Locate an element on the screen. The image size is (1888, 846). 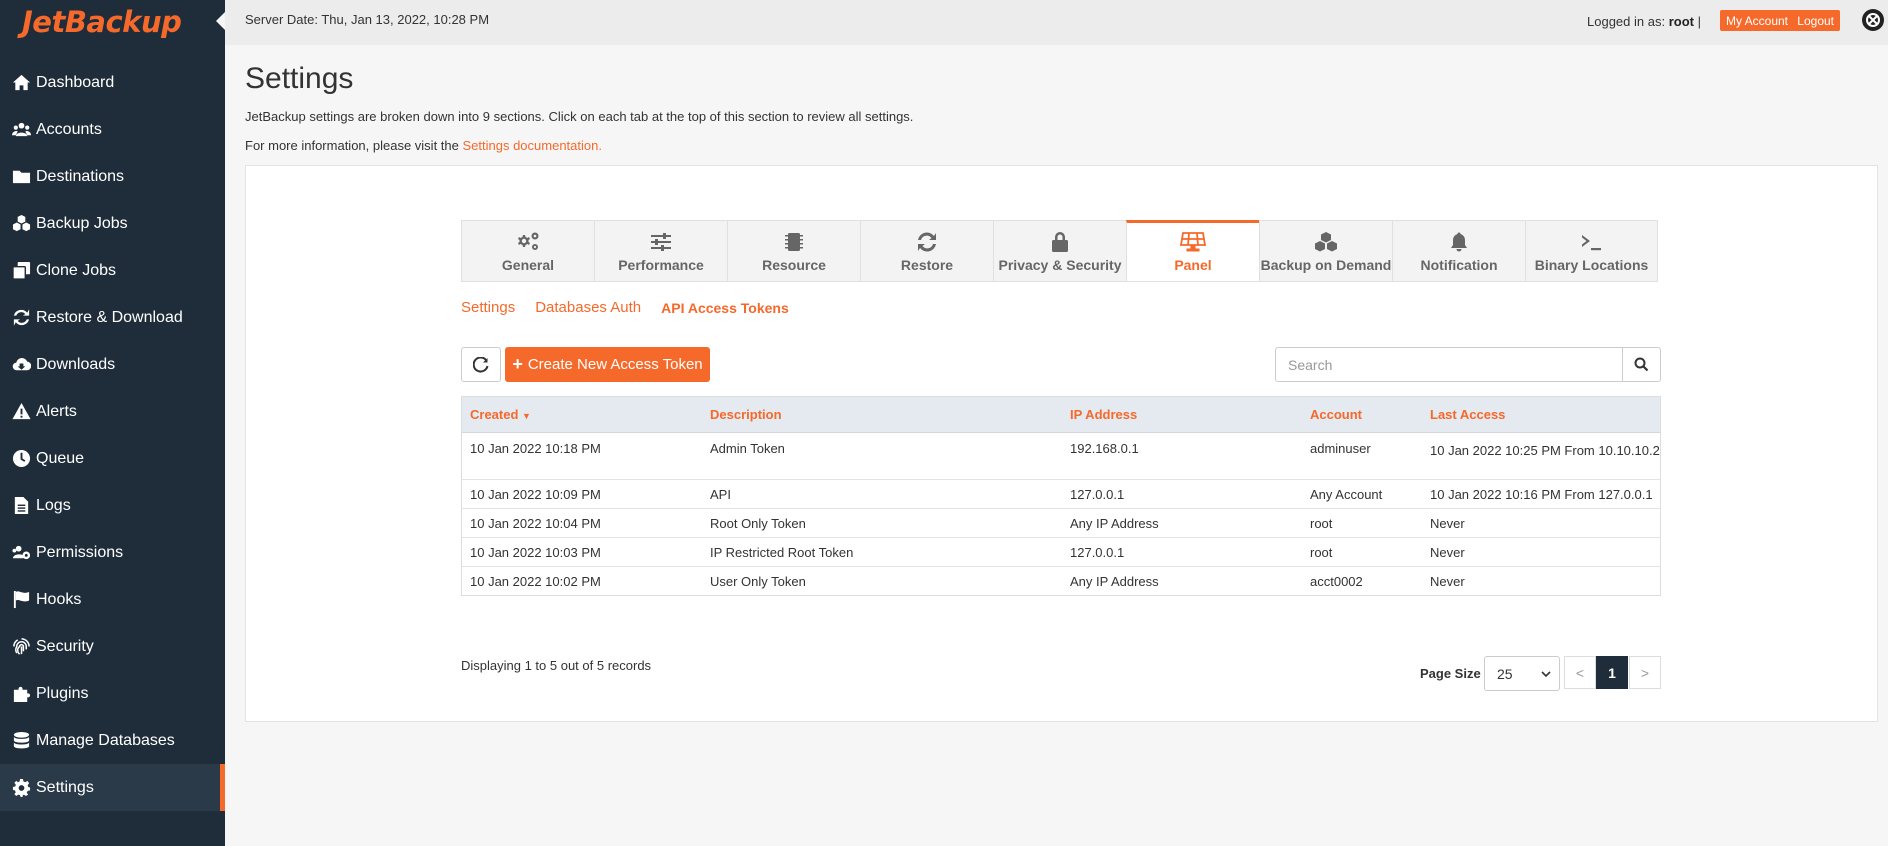
sidebar-item-security: Security is located at coordinates (112, 646).